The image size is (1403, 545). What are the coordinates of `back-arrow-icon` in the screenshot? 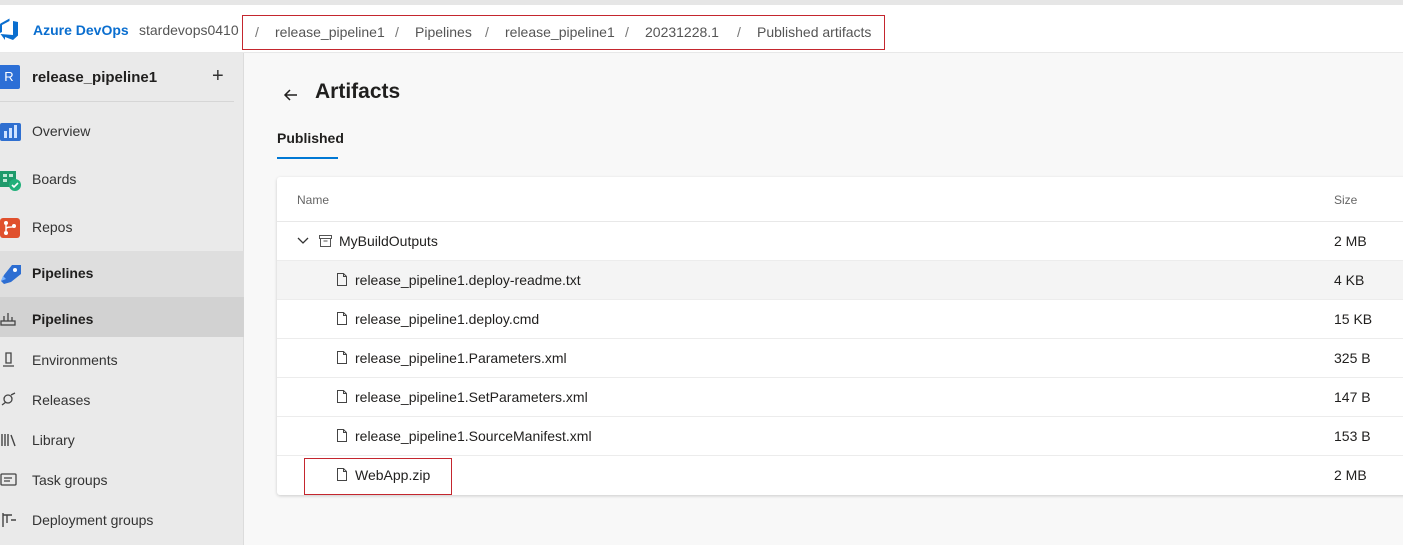 It's located at (291, 95).